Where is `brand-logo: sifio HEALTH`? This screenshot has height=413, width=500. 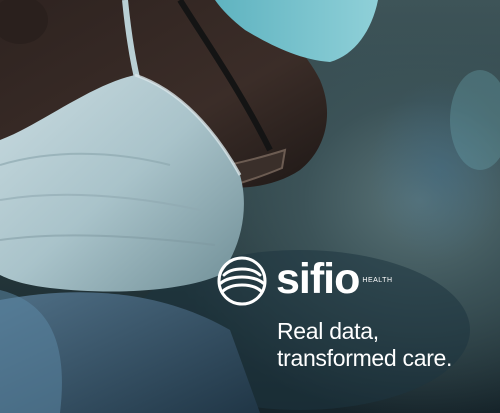
brand-logo: sifio HEALTH is located at coordinates (304, 281).